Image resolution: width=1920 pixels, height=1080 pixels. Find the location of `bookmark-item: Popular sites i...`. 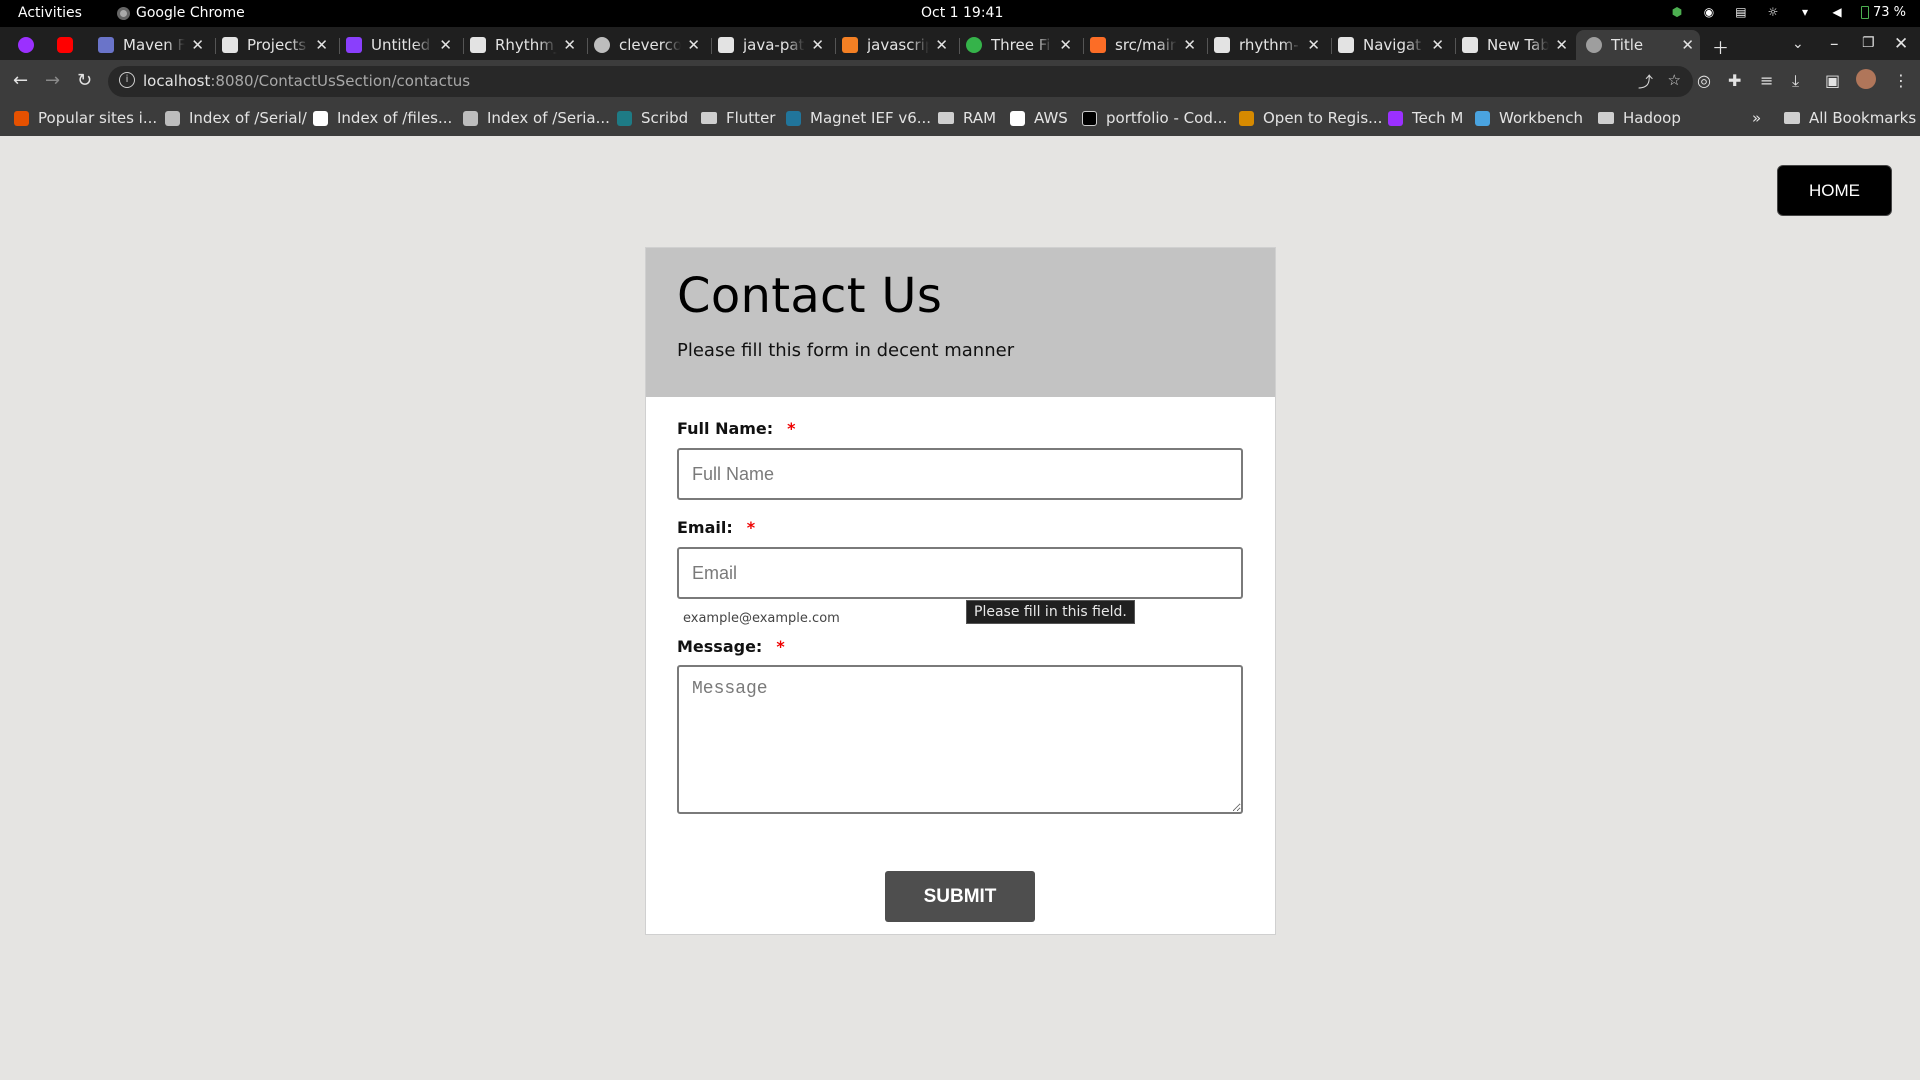

bookmark-item: Popular sites i... is located at coordinates (85, 118).